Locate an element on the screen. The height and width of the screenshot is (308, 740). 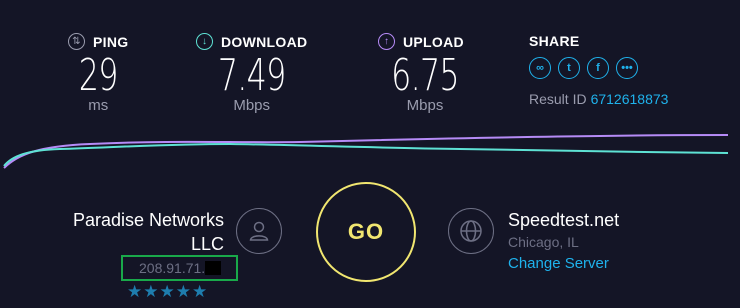
isp-rating-stars: ★★★★★ is located at coordinates (167, 292).